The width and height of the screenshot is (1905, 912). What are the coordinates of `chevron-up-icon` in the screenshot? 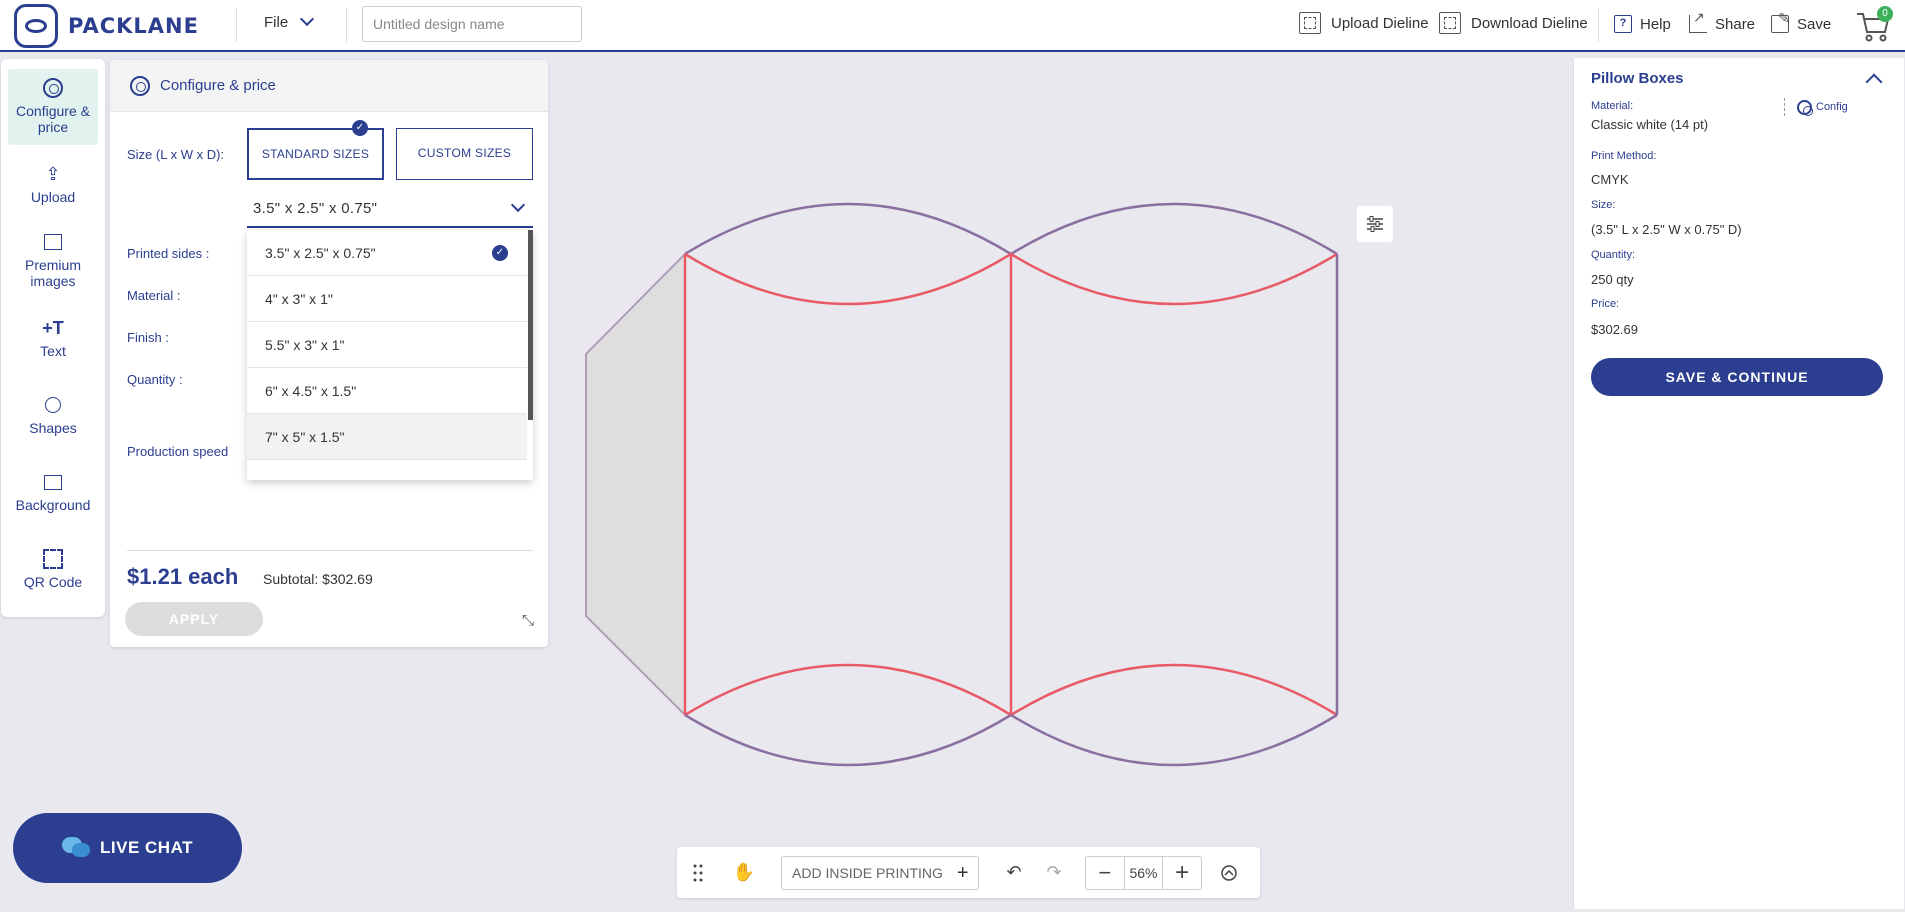 It's located at (1874, 82).